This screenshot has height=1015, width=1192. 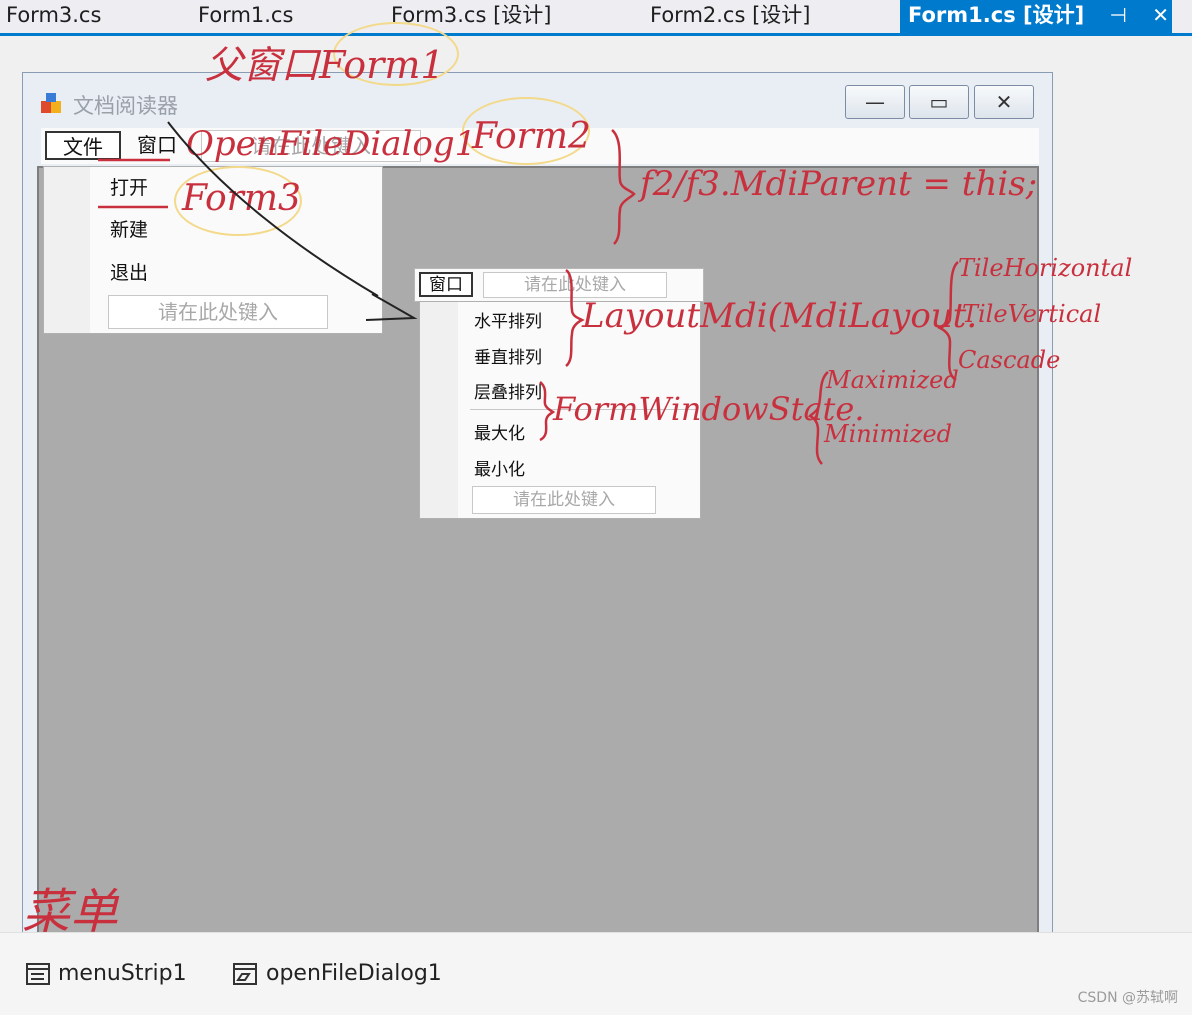 I want to click on arrow-head, so click(x=391, y=307).